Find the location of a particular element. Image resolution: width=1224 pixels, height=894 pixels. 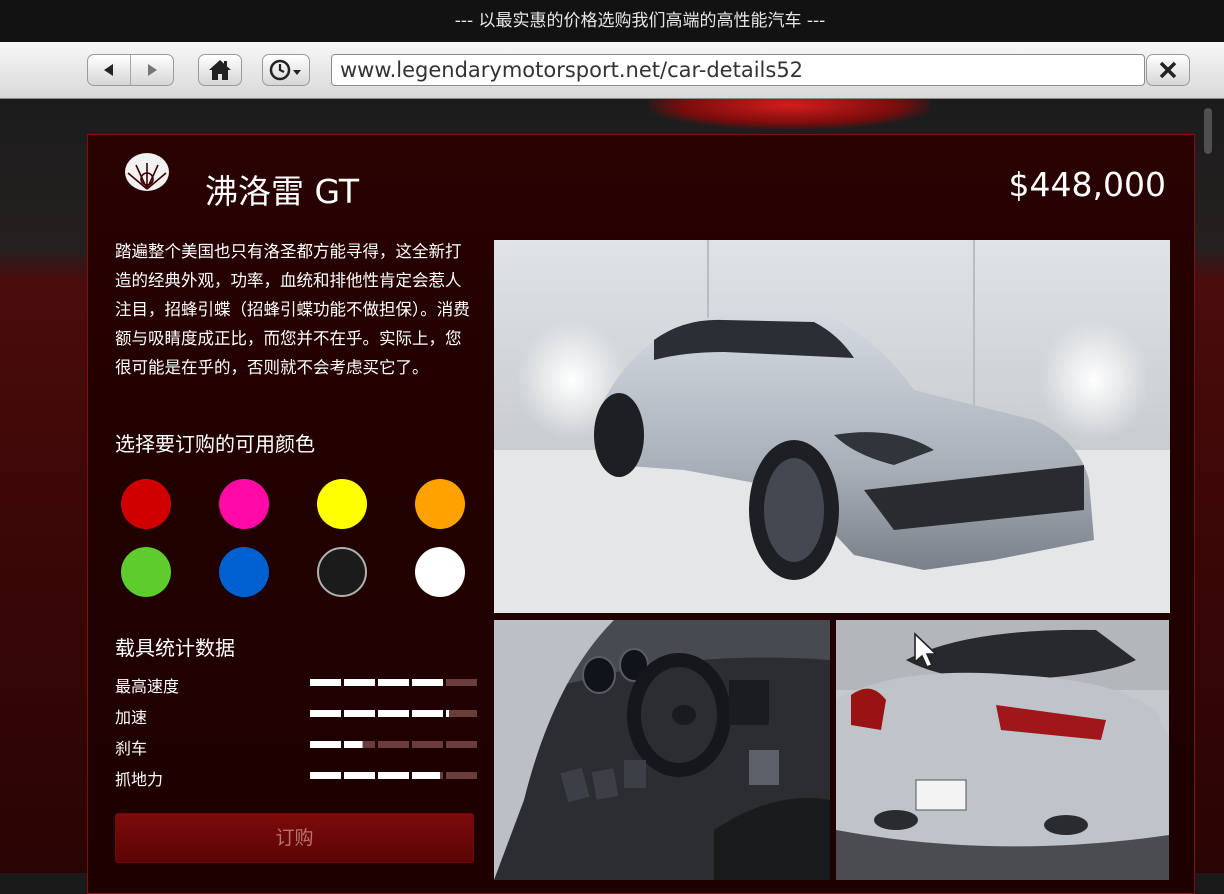

stat-bar-top-speed is located at coordinates (393, 682).